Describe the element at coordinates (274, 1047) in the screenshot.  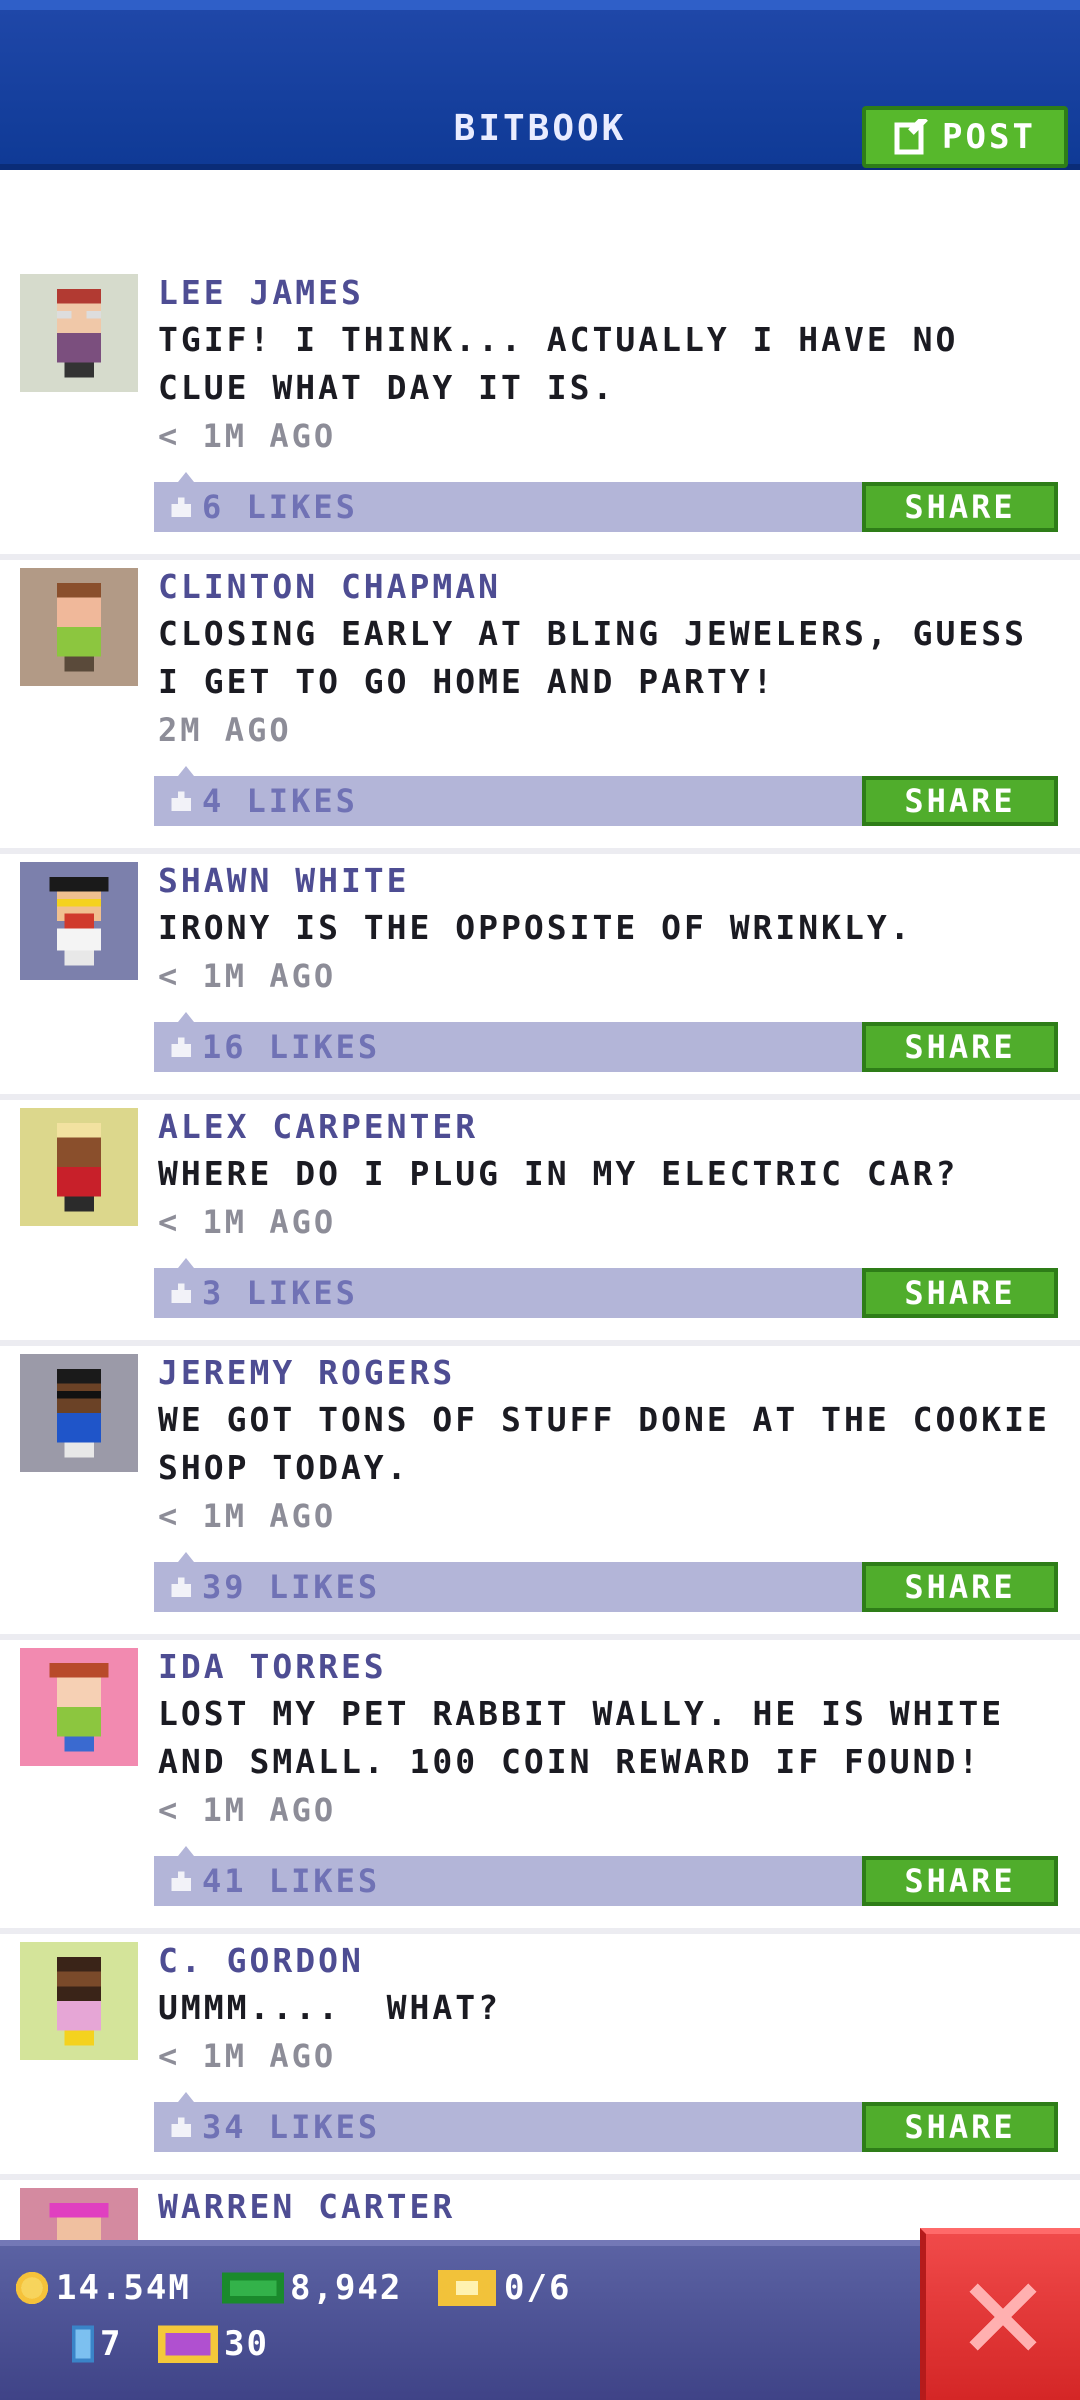
I see `likes-count: 16 LIKES` at that location.